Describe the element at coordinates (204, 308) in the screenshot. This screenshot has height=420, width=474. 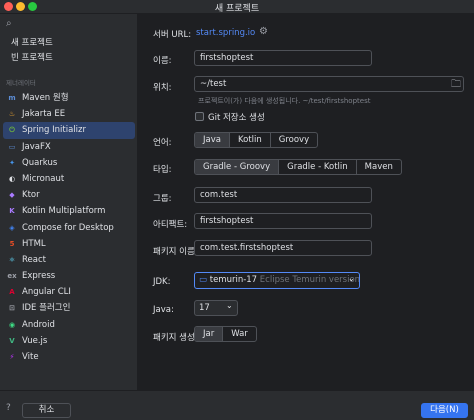
I see `java-version-value: 17` at that location.